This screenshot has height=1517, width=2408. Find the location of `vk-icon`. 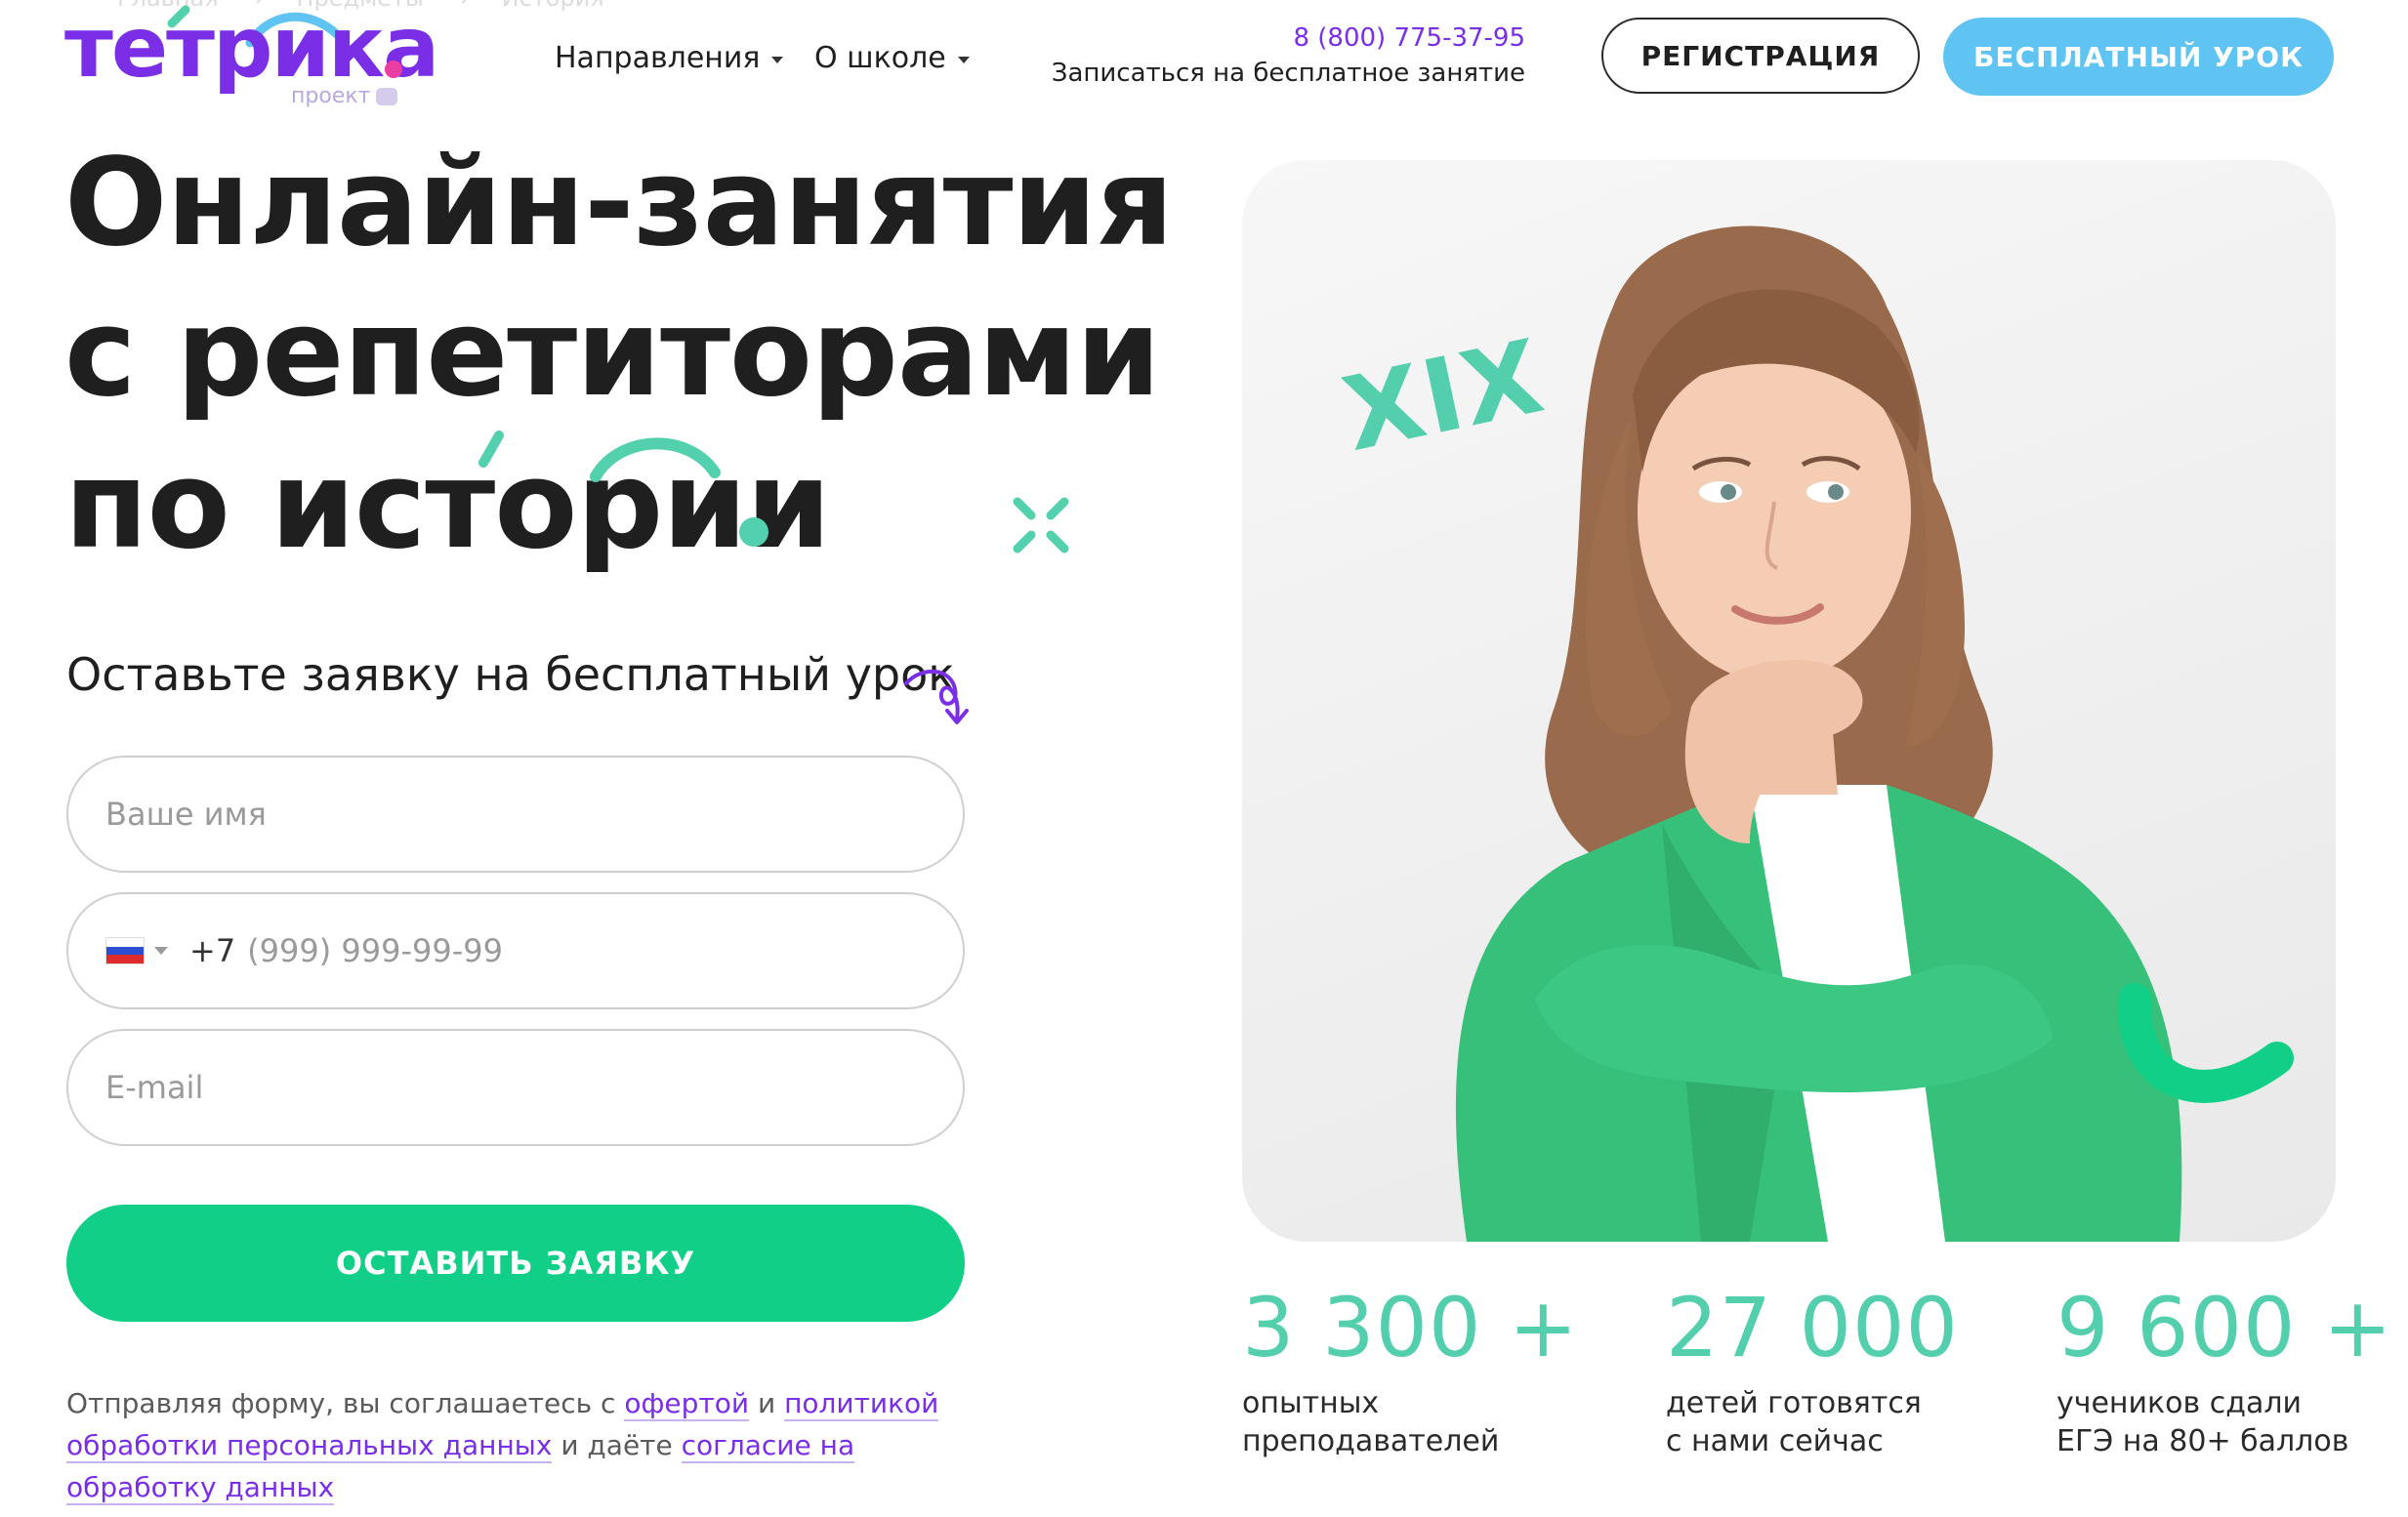

vk-icon is located at coordinates (387, 96).